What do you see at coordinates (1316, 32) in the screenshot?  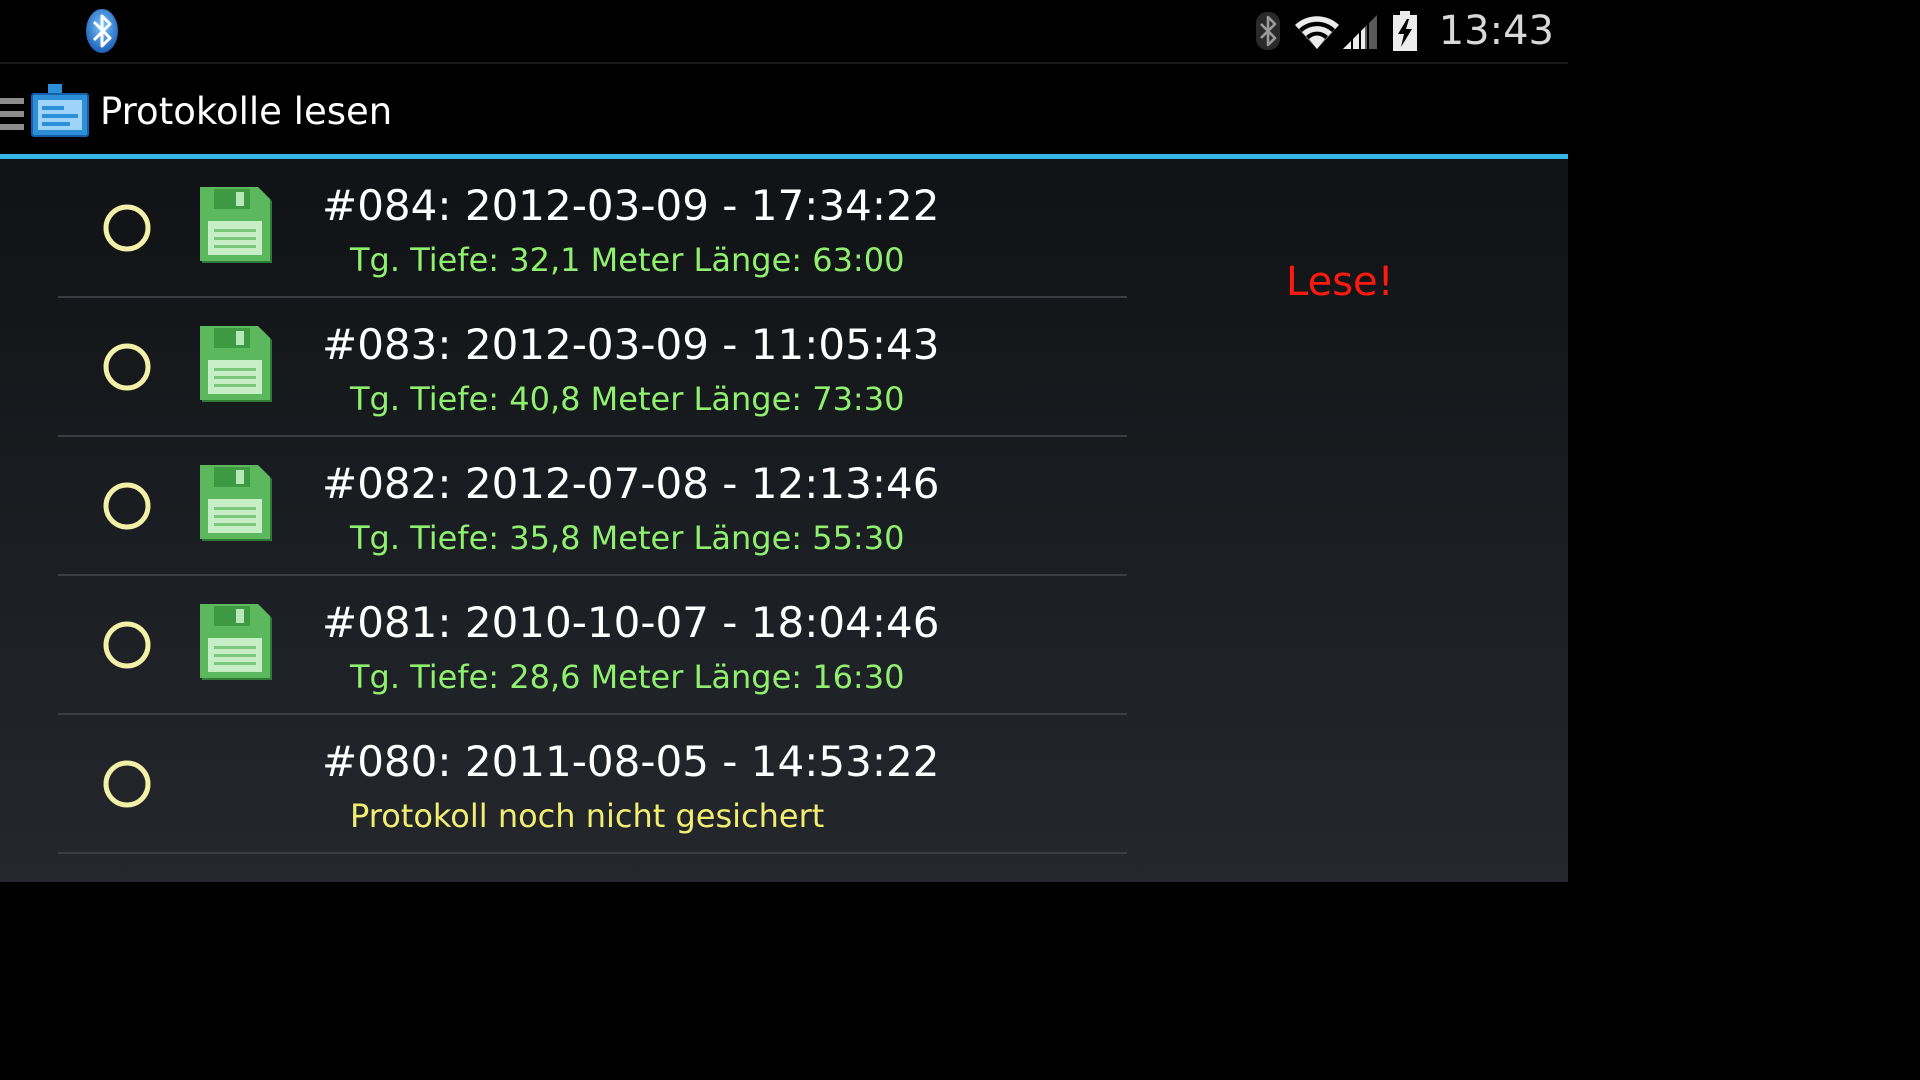 I see `wifi-icon` at bounding box center [1316, 32].